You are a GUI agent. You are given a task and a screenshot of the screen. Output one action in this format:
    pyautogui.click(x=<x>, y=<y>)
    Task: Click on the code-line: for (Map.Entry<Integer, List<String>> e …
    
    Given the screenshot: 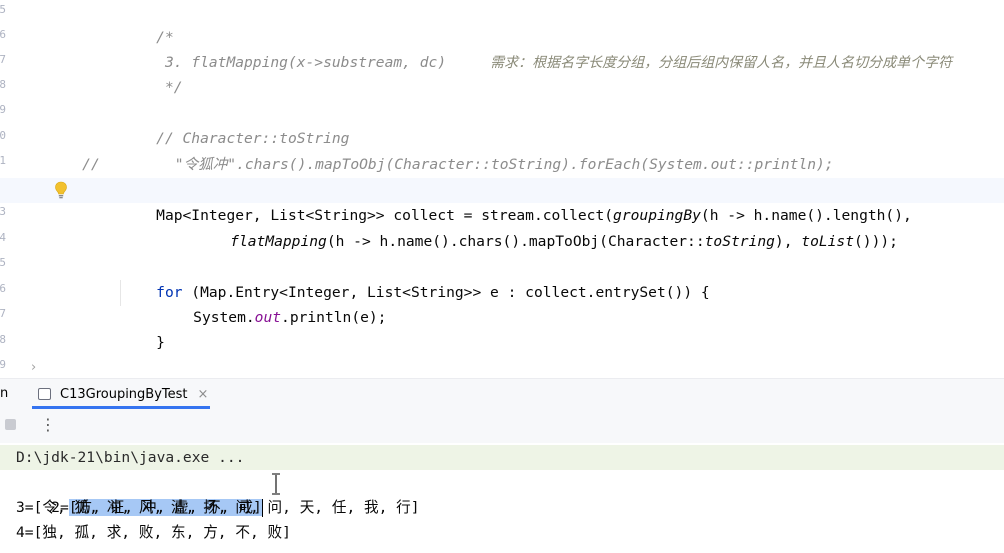 What is the action you would take?
    pyautogui.click(x=415, y=278)
    